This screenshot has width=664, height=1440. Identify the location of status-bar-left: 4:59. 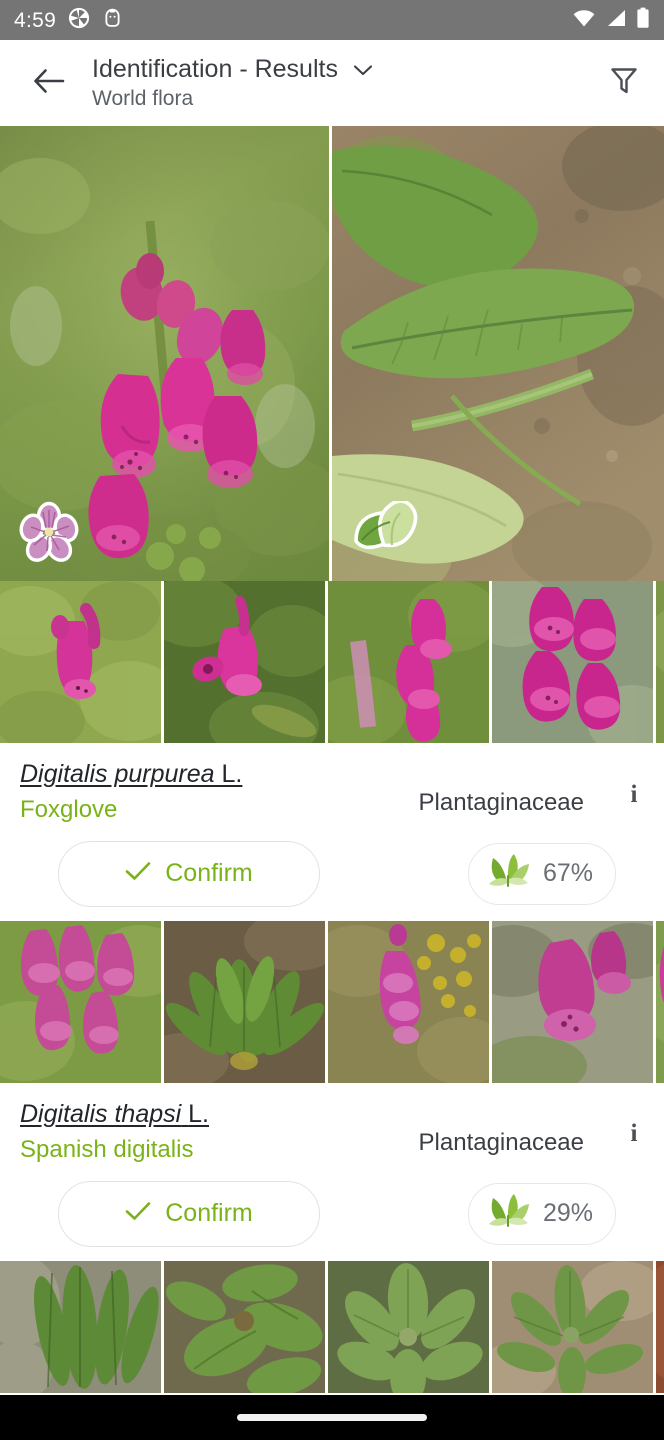
(68, 20).